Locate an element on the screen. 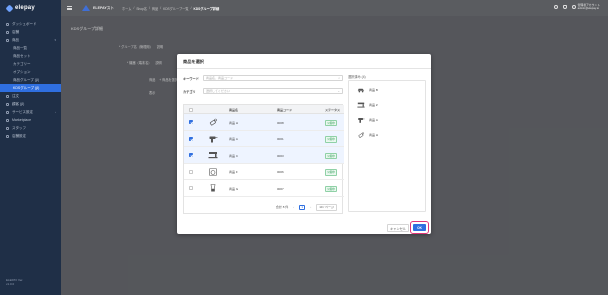 The width and height of the screenshot is (608, 295). brand-logo: elepay is located at coordinates (20, 8).